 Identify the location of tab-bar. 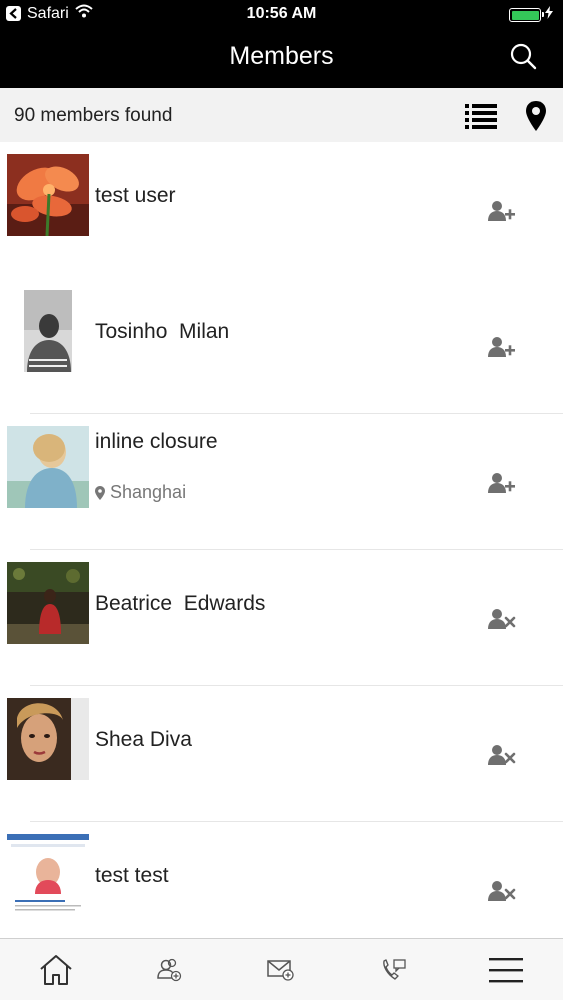
(281, 969).